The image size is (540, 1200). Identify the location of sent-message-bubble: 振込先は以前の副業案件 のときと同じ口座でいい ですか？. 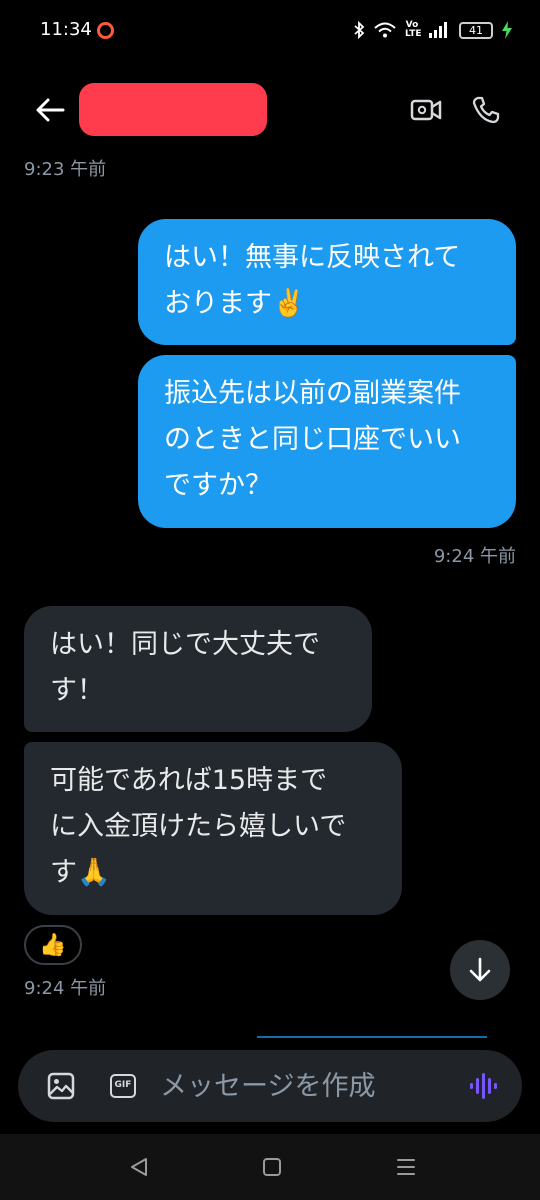
(327, 441).